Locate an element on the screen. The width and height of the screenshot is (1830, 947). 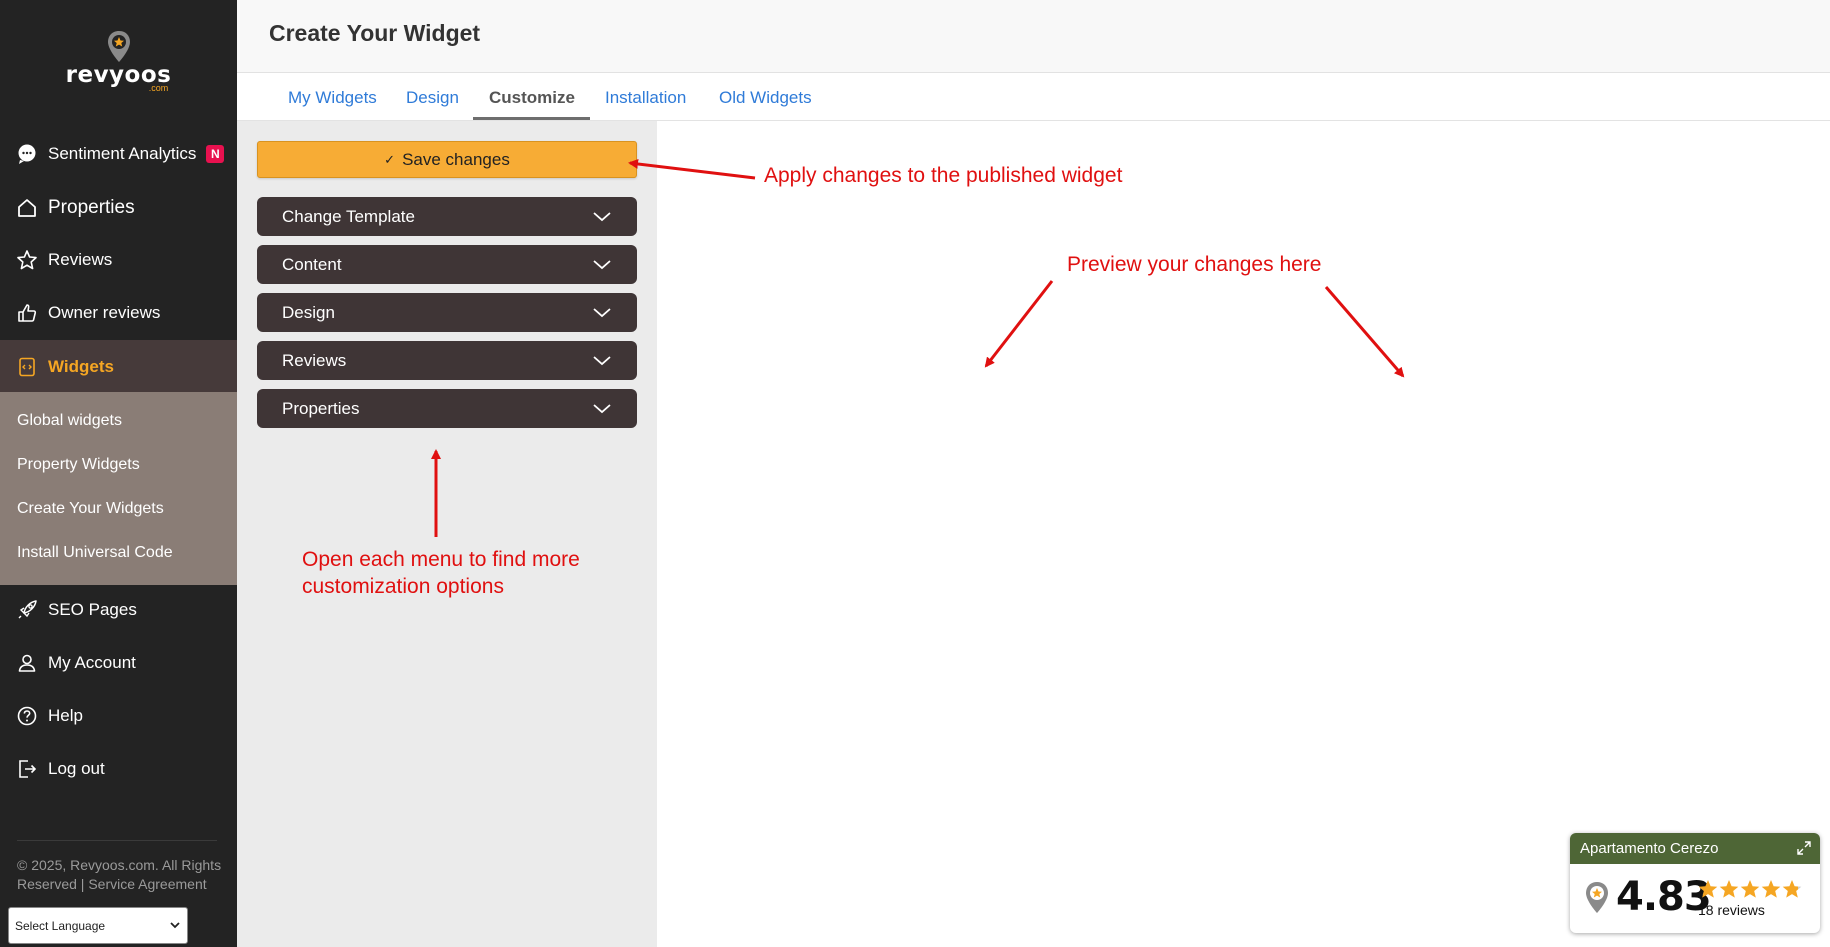
sidebar-item-help: Help is located at coordinates (118, 716).